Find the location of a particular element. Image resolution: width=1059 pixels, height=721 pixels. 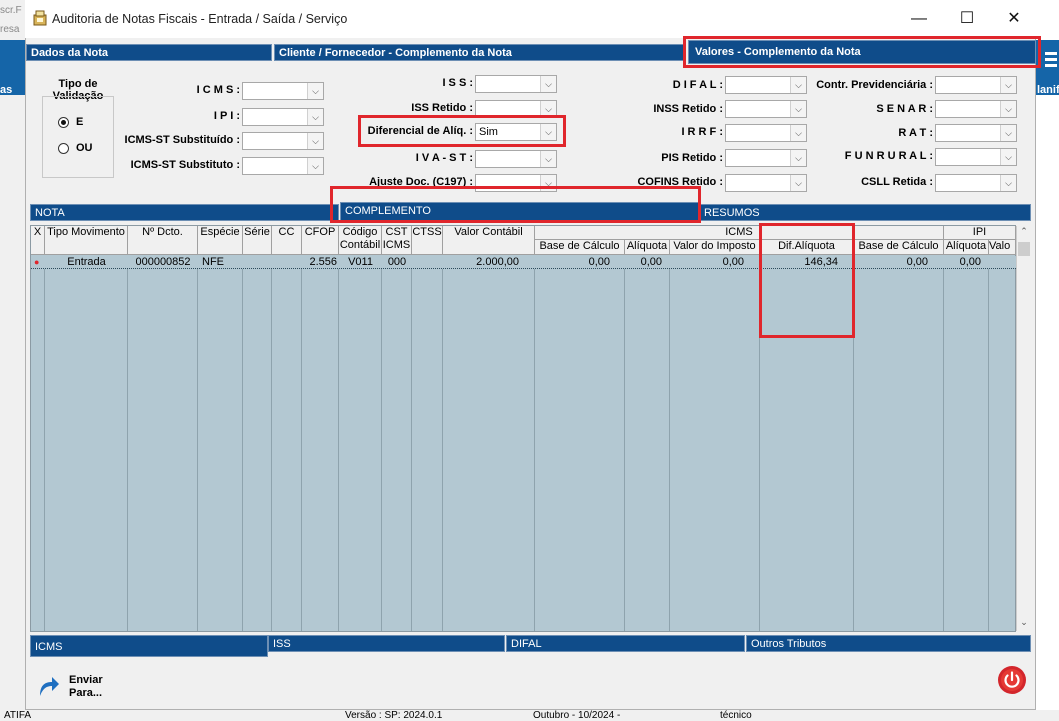

icms-st-substituto-label: ICMS-ST Substituto : is located at coordinates (185, 165).